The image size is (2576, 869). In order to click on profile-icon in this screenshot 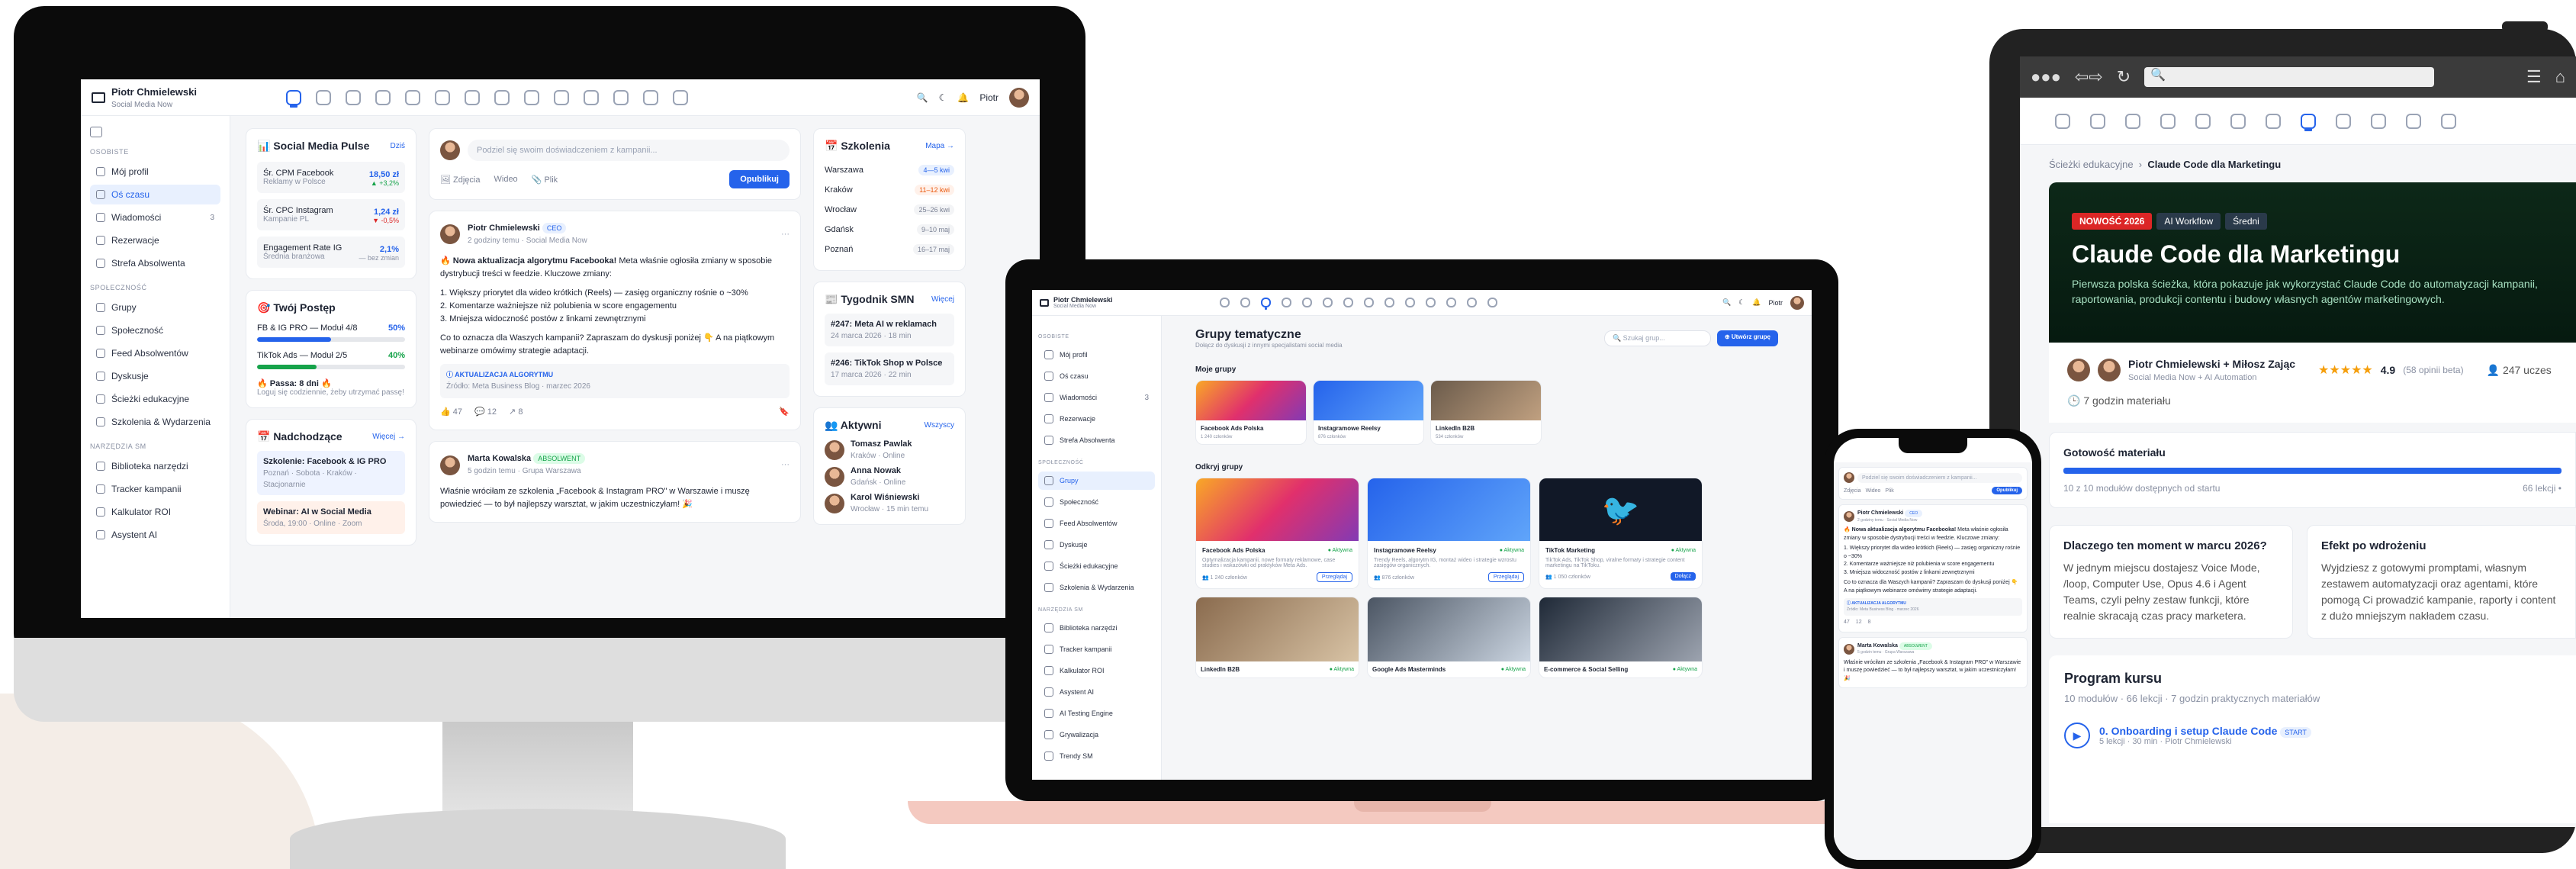, I will do `click(2097, 121)`.